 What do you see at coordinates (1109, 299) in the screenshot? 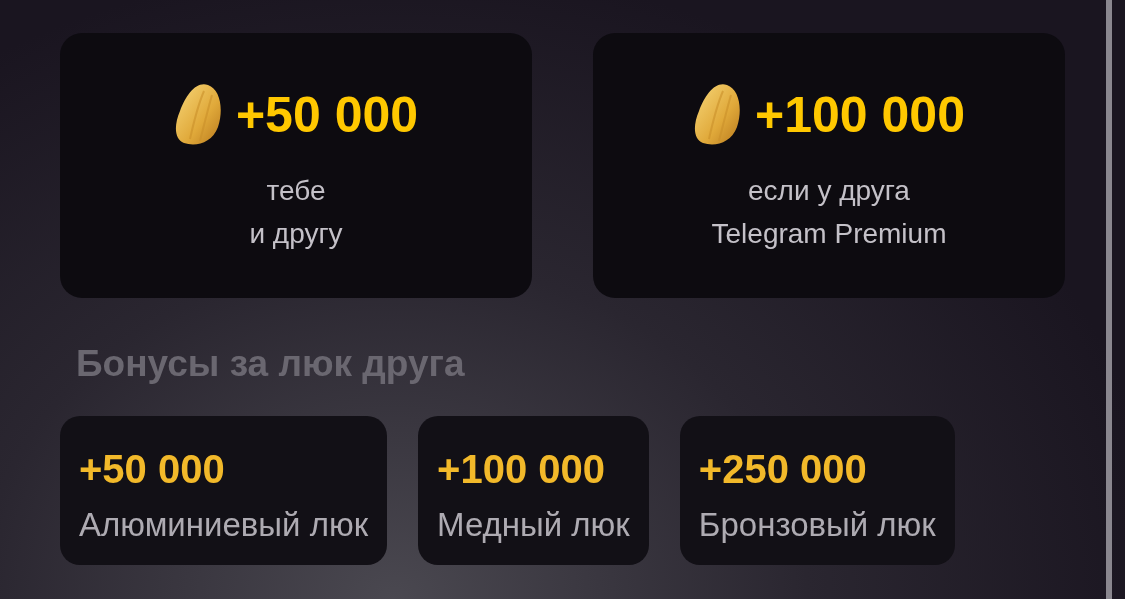
I see `scrollbar` at bounding box center [1109, 299].